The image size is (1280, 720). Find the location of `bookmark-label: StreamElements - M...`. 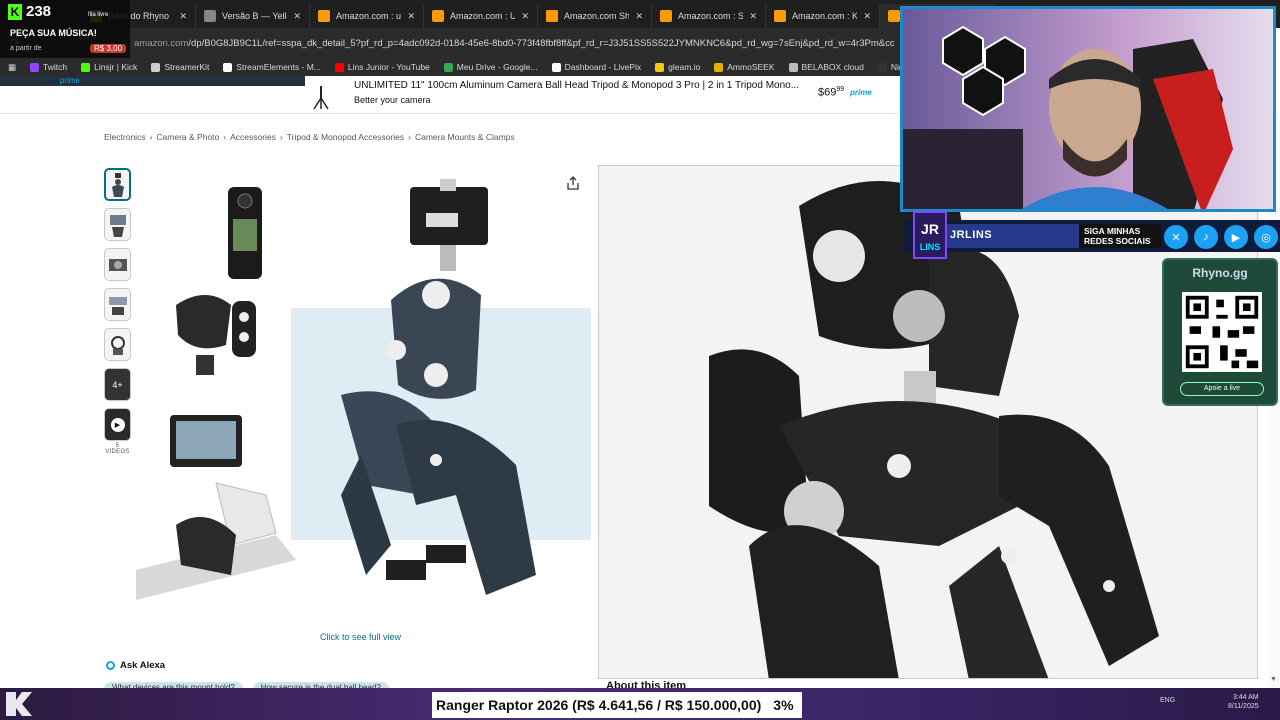

bookmark-label: StreamElements - M... is located at coordinates (278, 67).